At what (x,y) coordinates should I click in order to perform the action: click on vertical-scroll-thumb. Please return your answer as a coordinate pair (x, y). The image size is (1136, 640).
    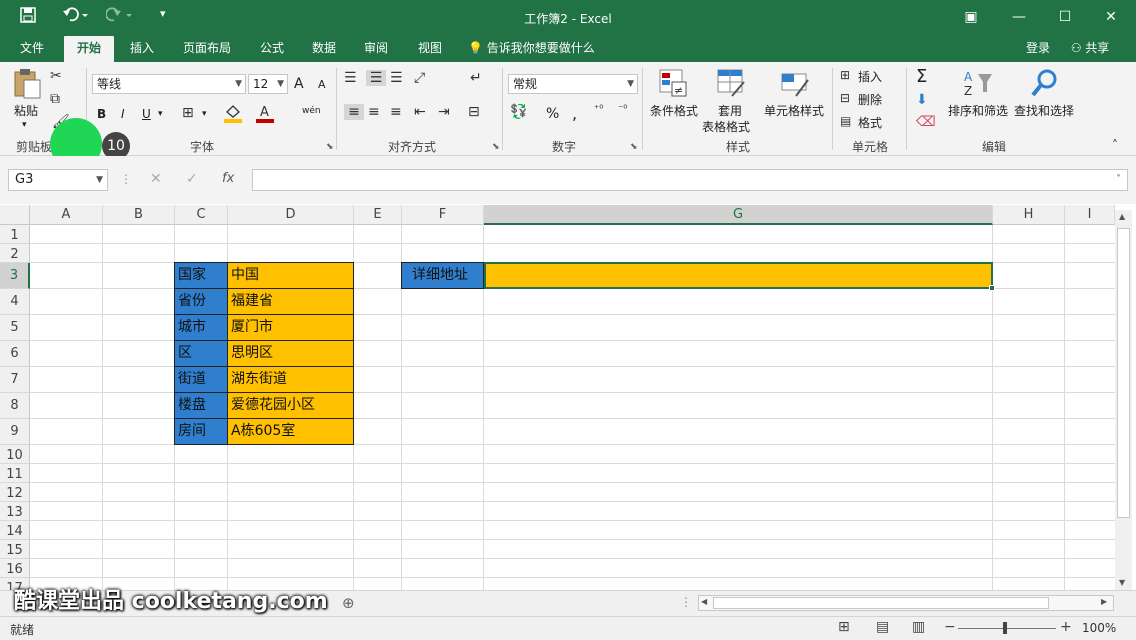
    Looking at the image, I should click on (1123, 373).